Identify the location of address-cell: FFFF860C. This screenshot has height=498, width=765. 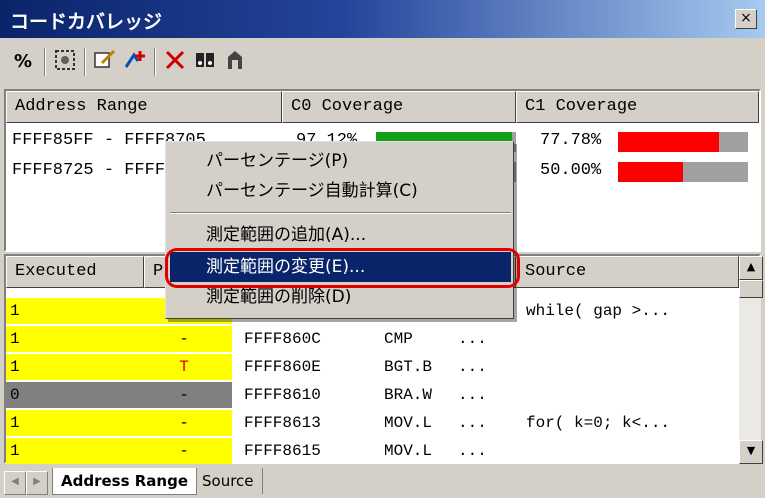
(282, 339).